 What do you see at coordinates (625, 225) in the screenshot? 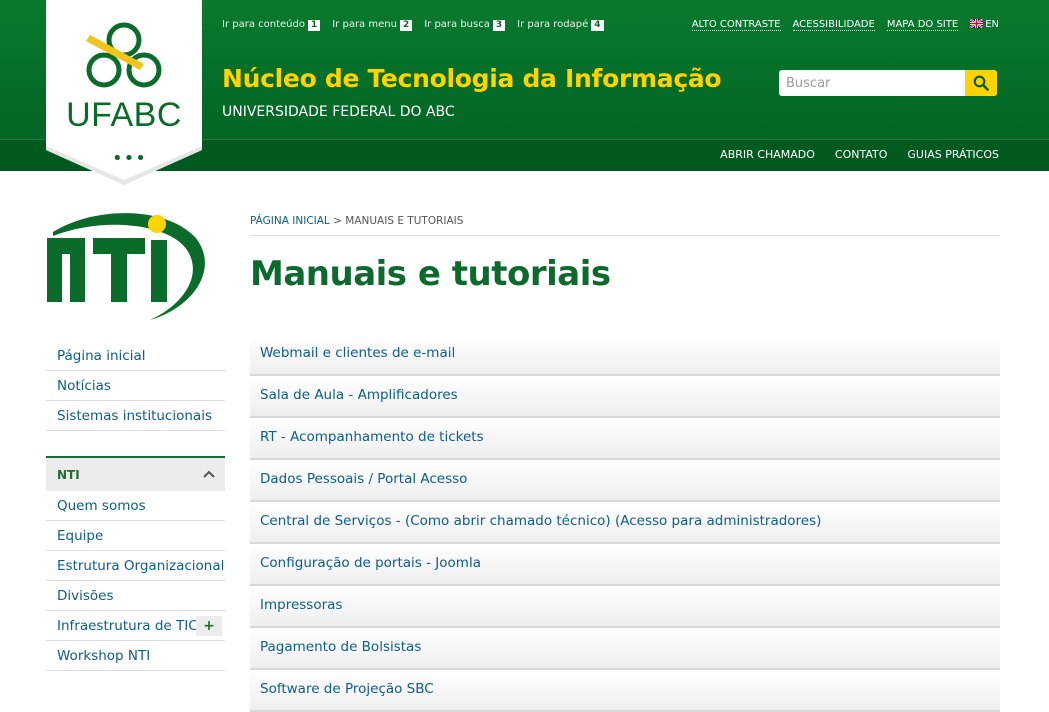
I see `breadcrumb: PÁGINA INICIAL > MANUAIS E TUTORIAIS` at bounding box center [625, 225].